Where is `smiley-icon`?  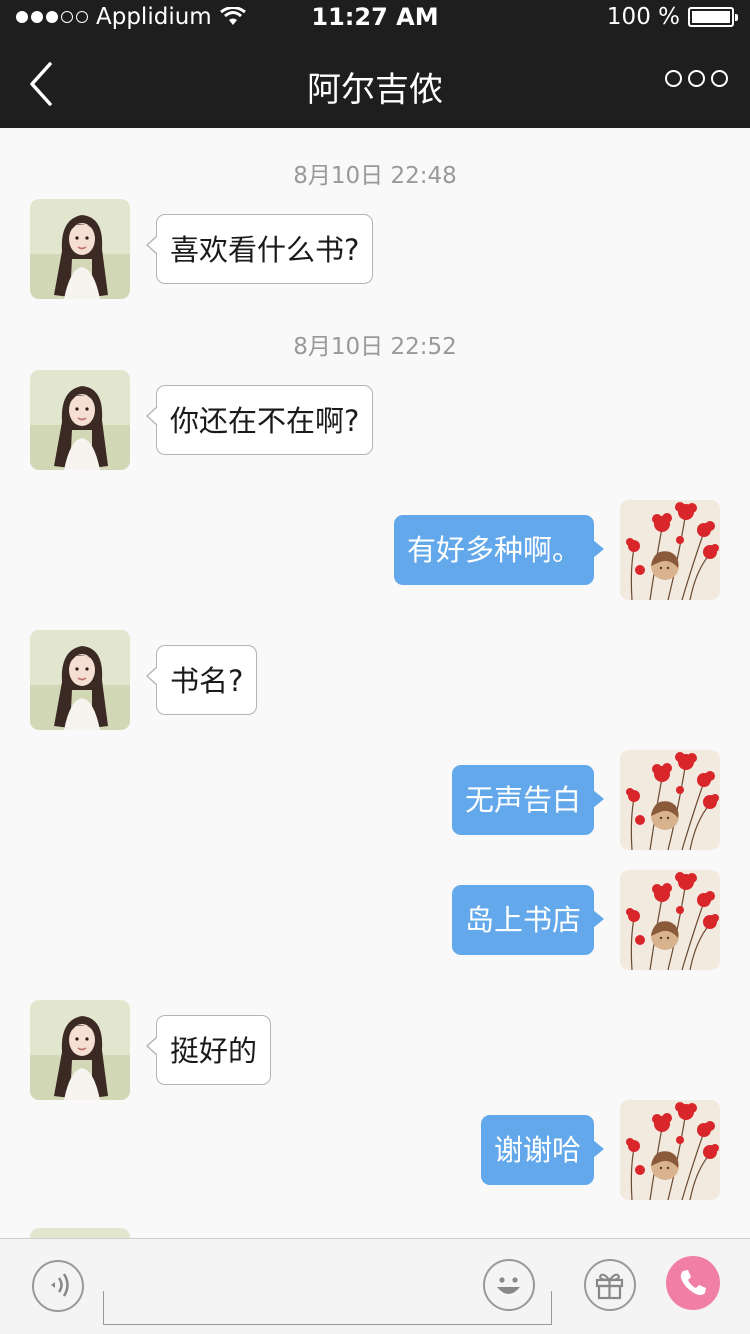 smiley-icon is located at coordinates (508, 1285).